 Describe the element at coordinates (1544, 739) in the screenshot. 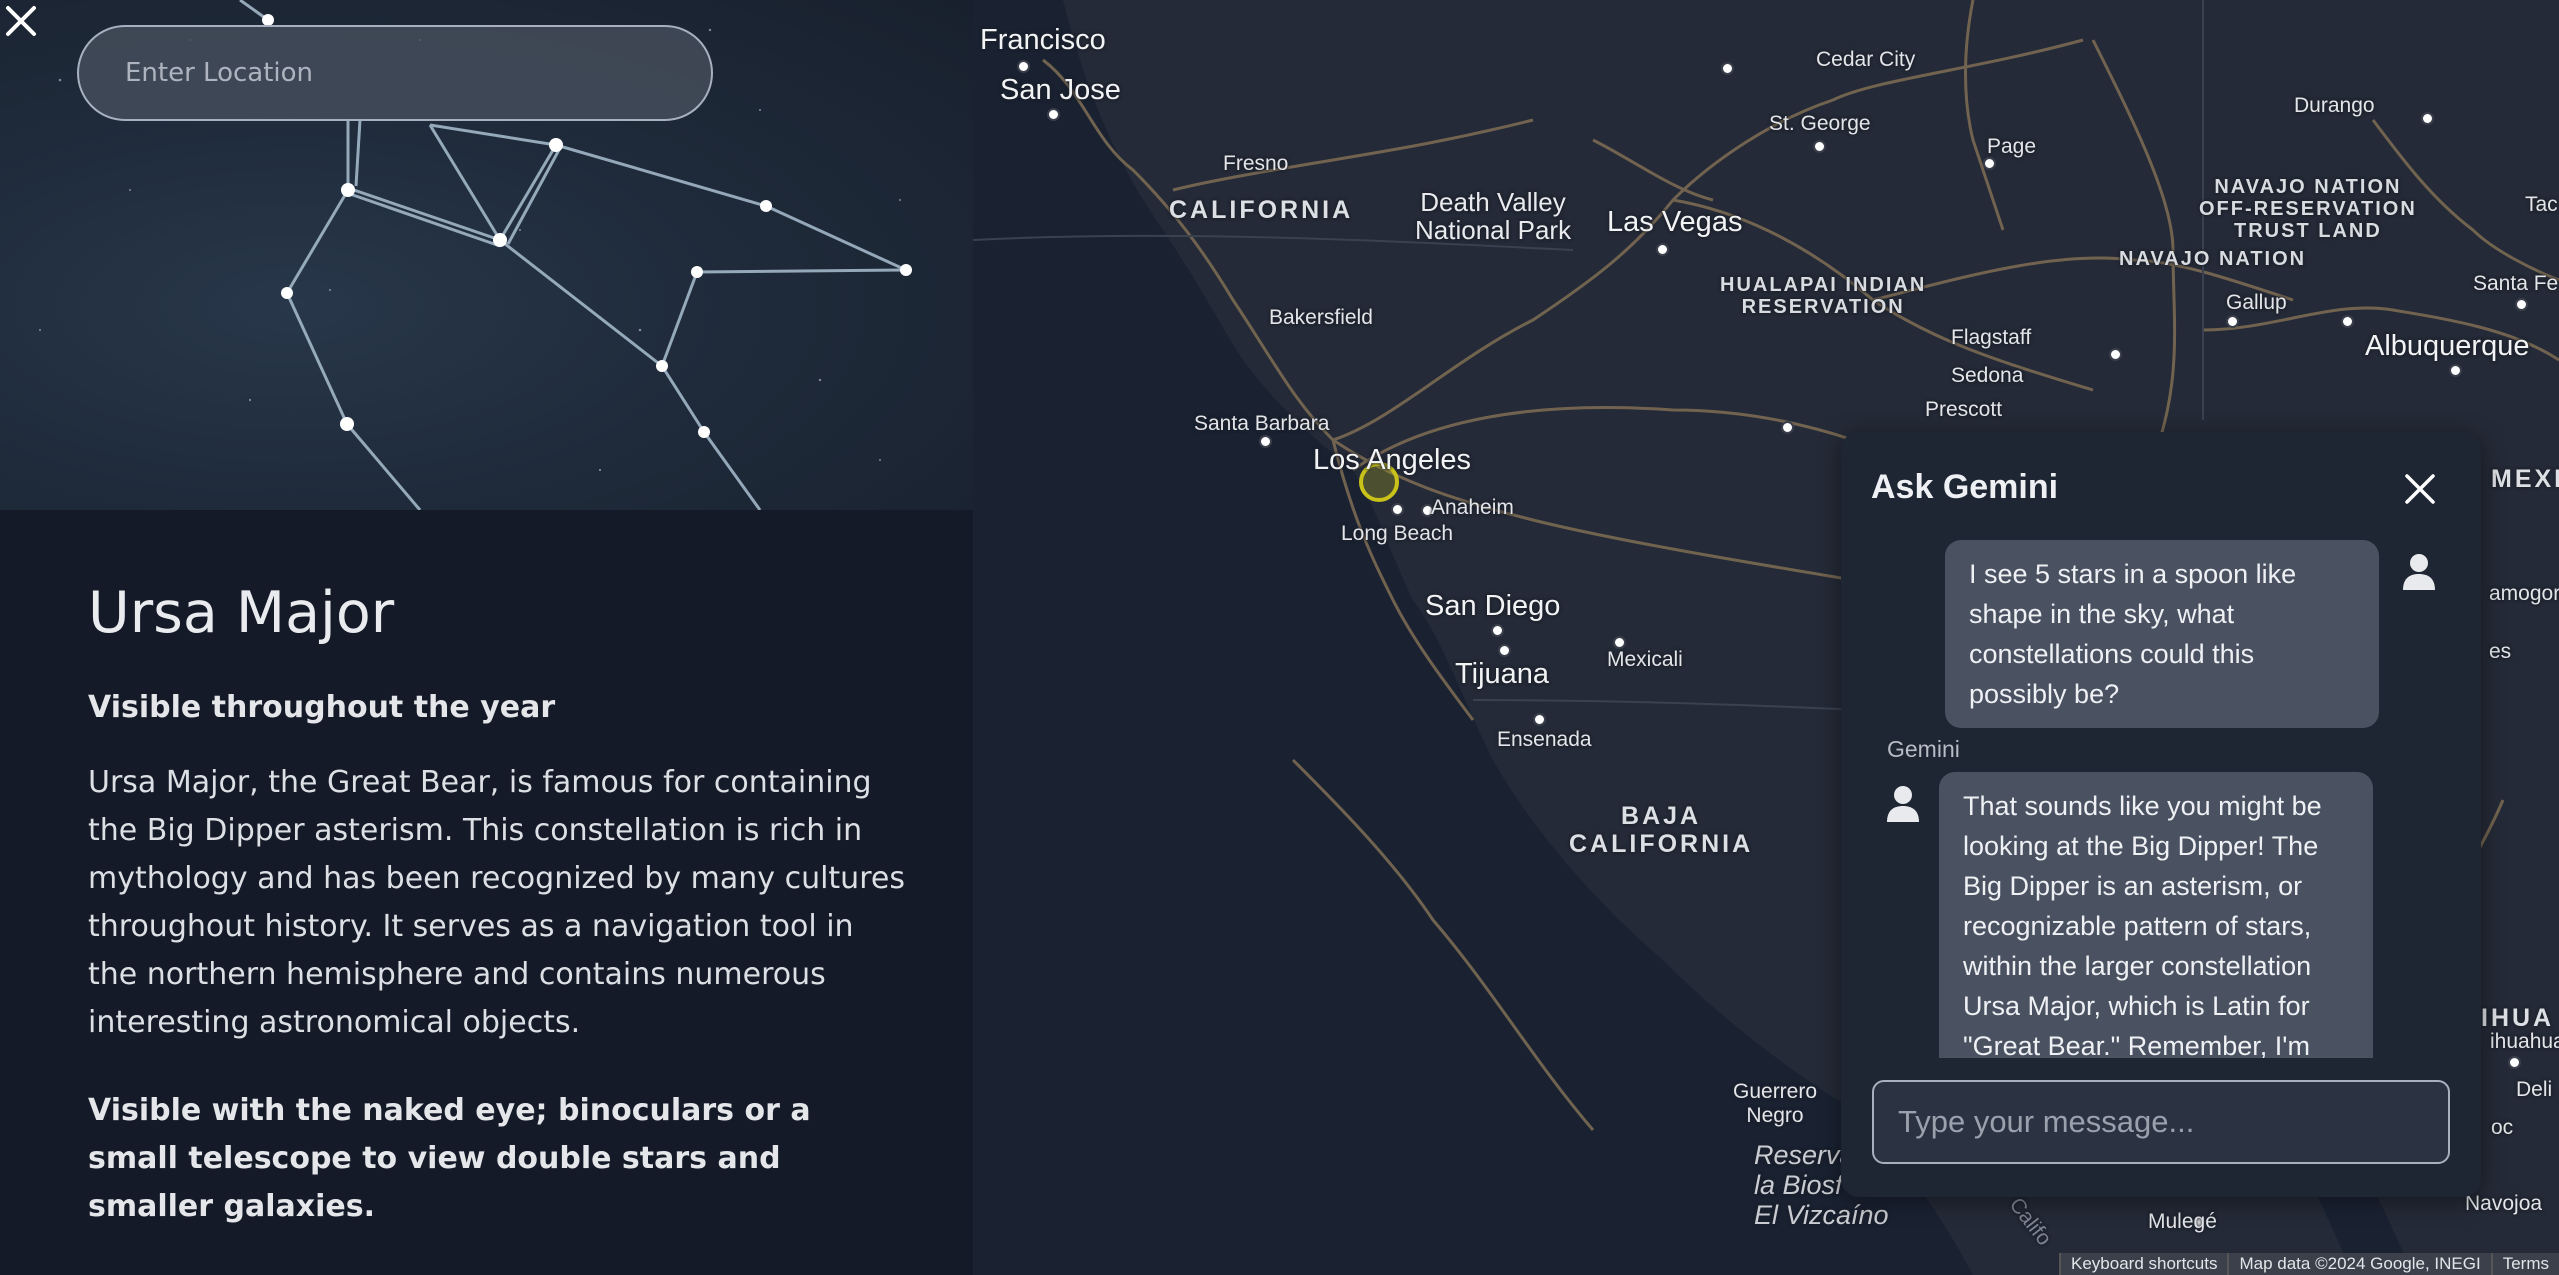

I see `map-label-ensenada: Ensenada` at that location.